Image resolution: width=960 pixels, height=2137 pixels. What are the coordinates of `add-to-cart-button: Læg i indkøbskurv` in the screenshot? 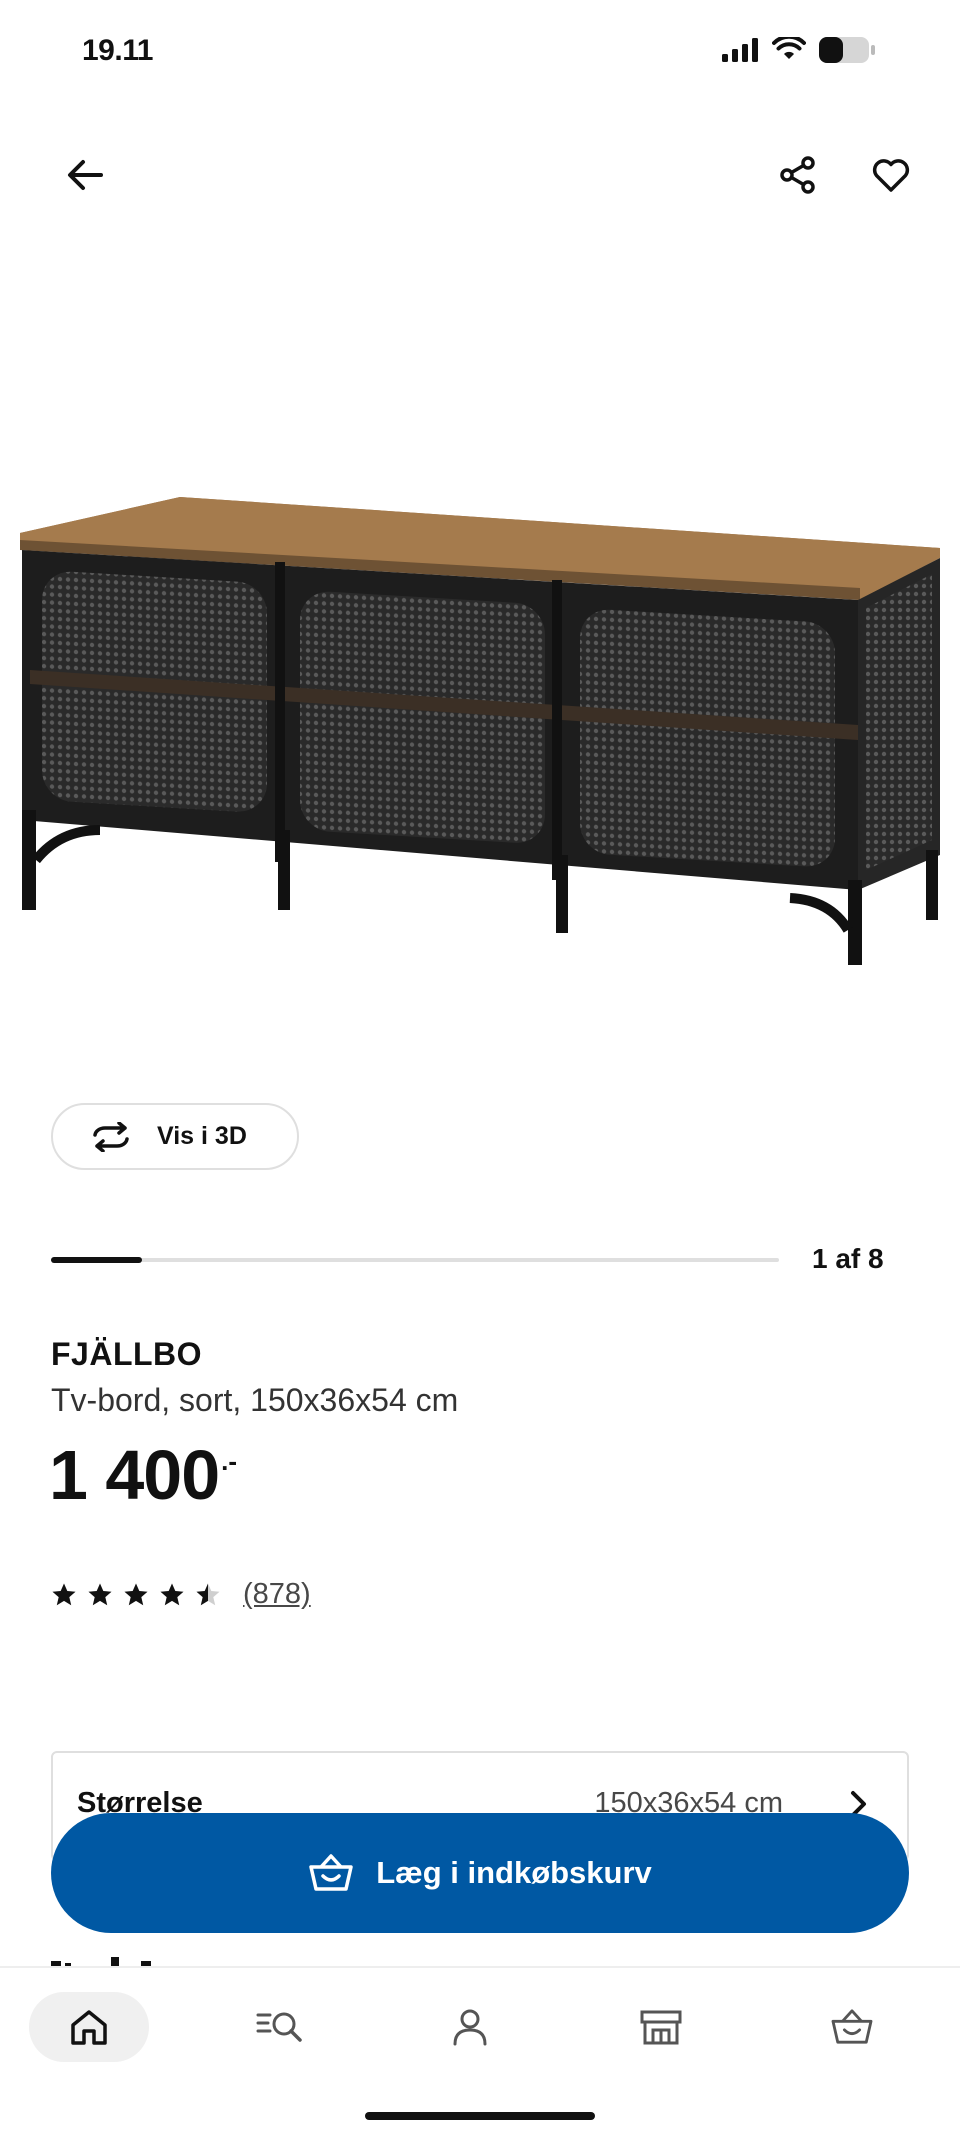 It's located at (480, 1873).